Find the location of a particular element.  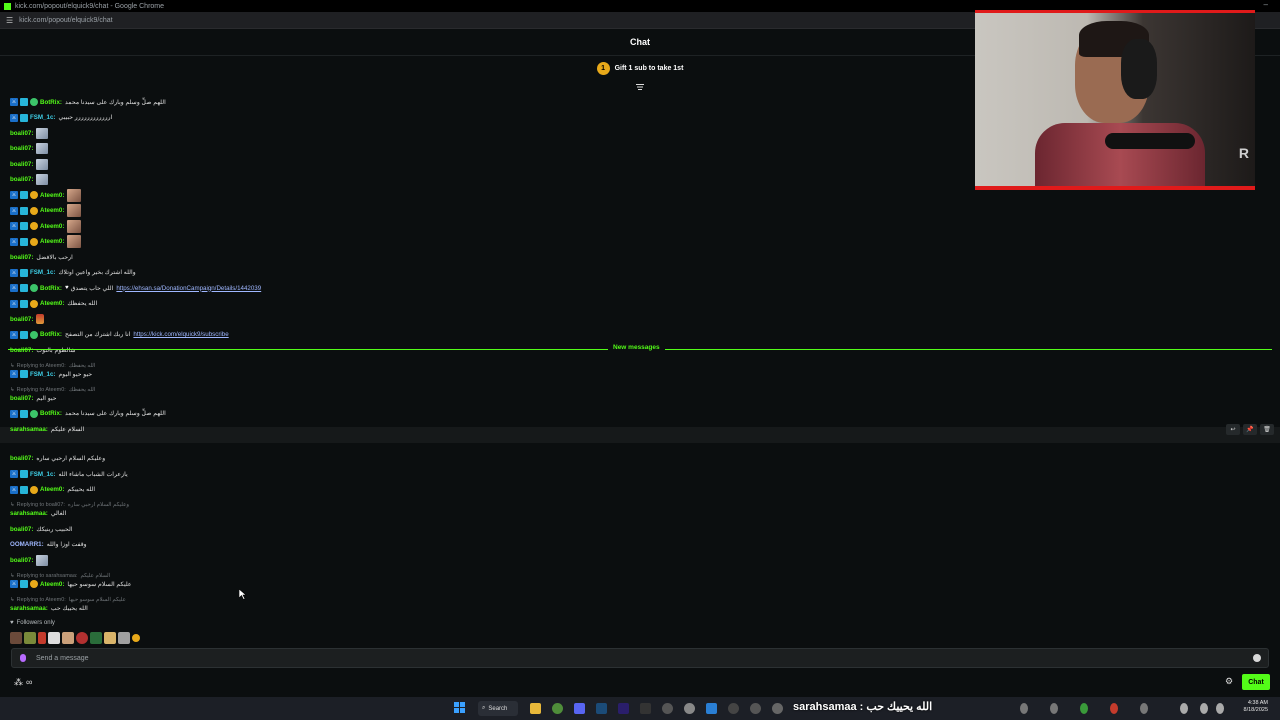

chat-message: ⚔ Ateem0: عليكم السلام سوسو حيها is located at coordinates (71, 584).